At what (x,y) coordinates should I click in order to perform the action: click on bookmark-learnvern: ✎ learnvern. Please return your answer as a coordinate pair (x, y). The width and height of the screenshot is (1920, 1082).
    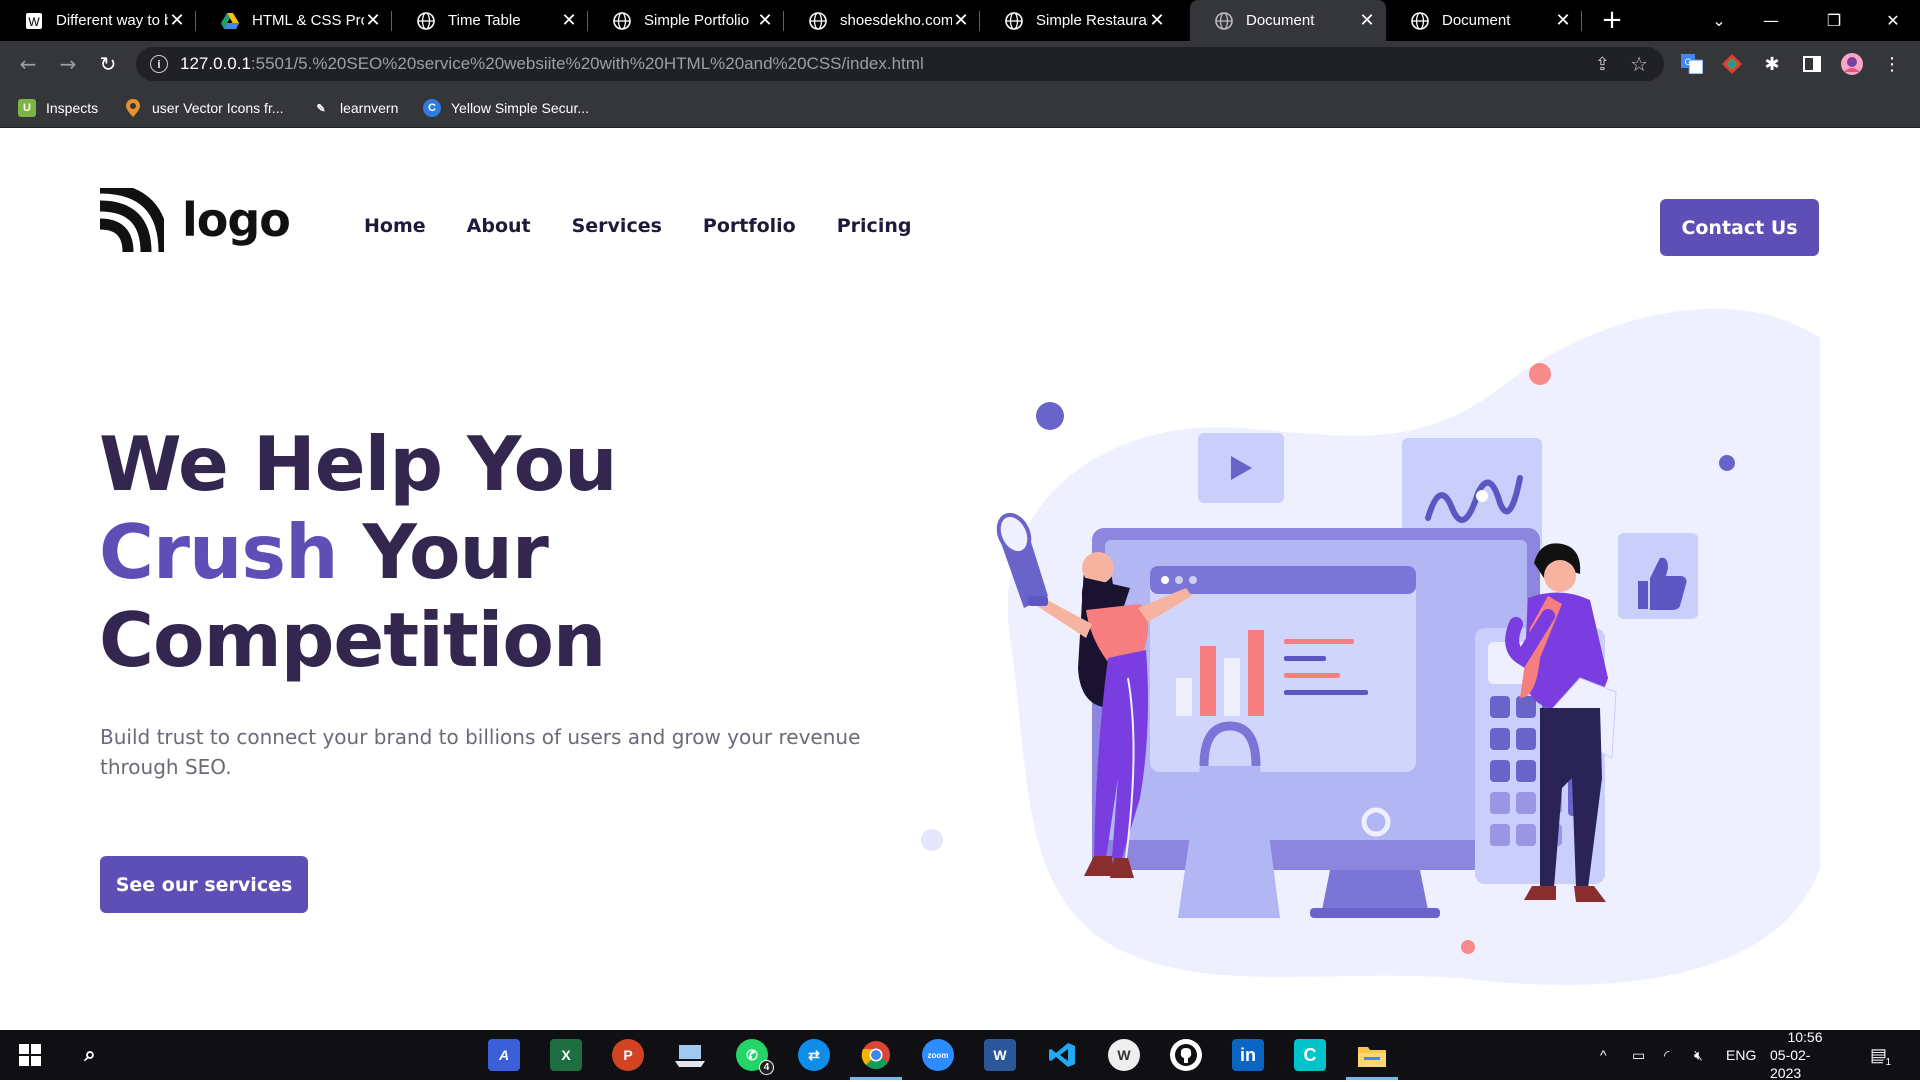
    Looking at the image, I should click on (355, 108).